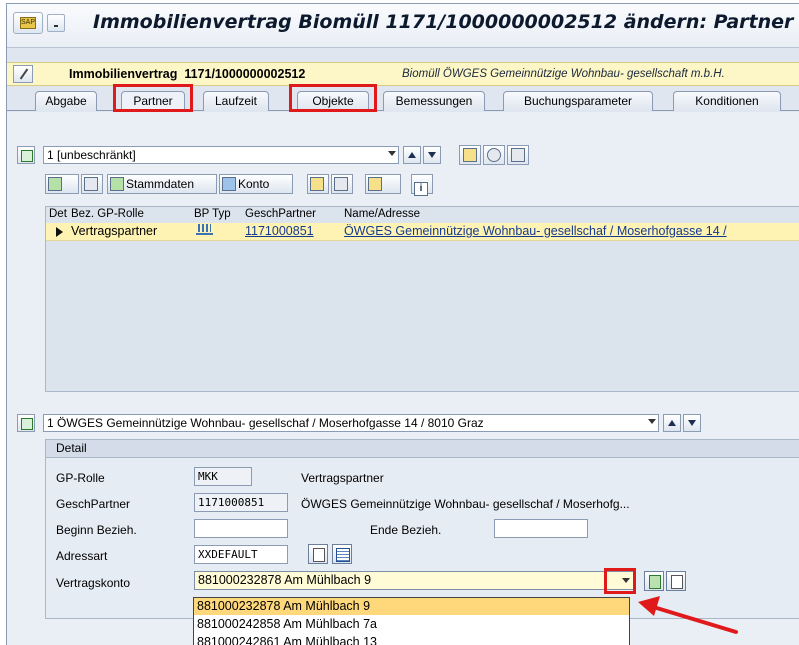 The image size is (799, 645). I want to click on info-icon: i, so click(421, 189).